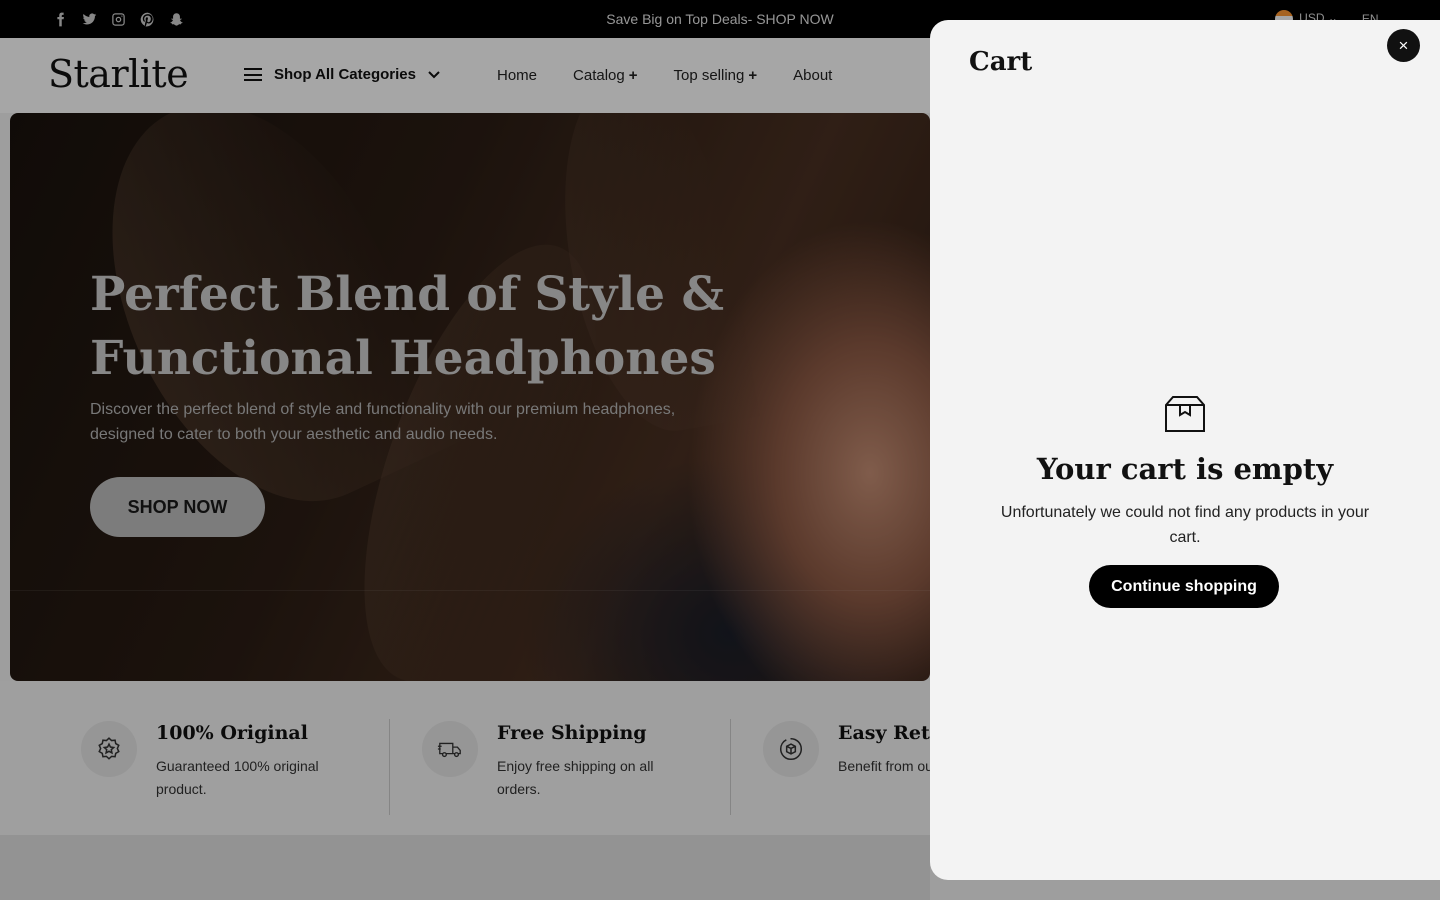 The image size is (1440, 900). I want to click on cart-title: Cart, so click(1001, 62).